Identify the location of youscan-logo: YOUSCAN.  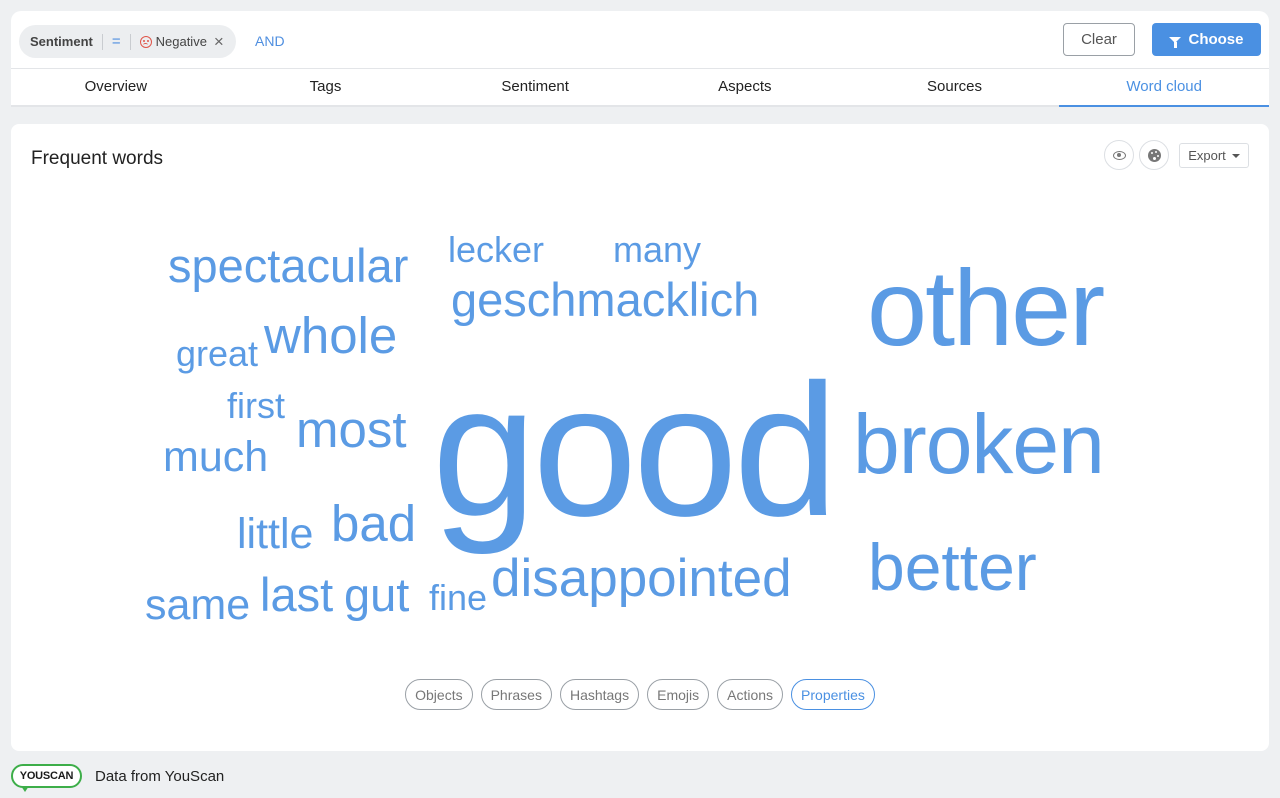
(46, 778).